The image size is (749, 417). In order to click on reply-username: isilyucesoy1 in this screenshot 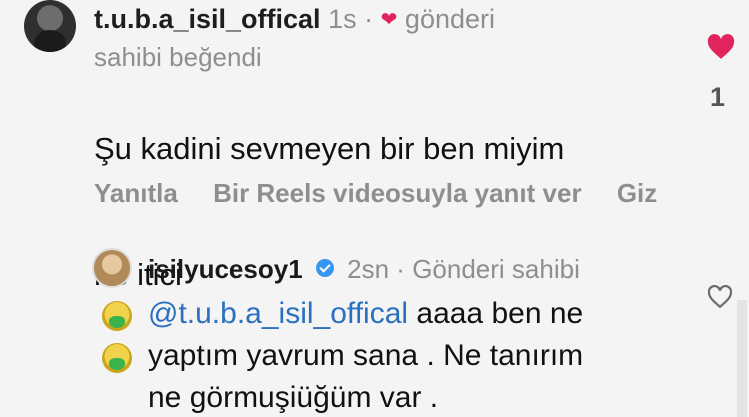, I will do `click(225, 269)`.